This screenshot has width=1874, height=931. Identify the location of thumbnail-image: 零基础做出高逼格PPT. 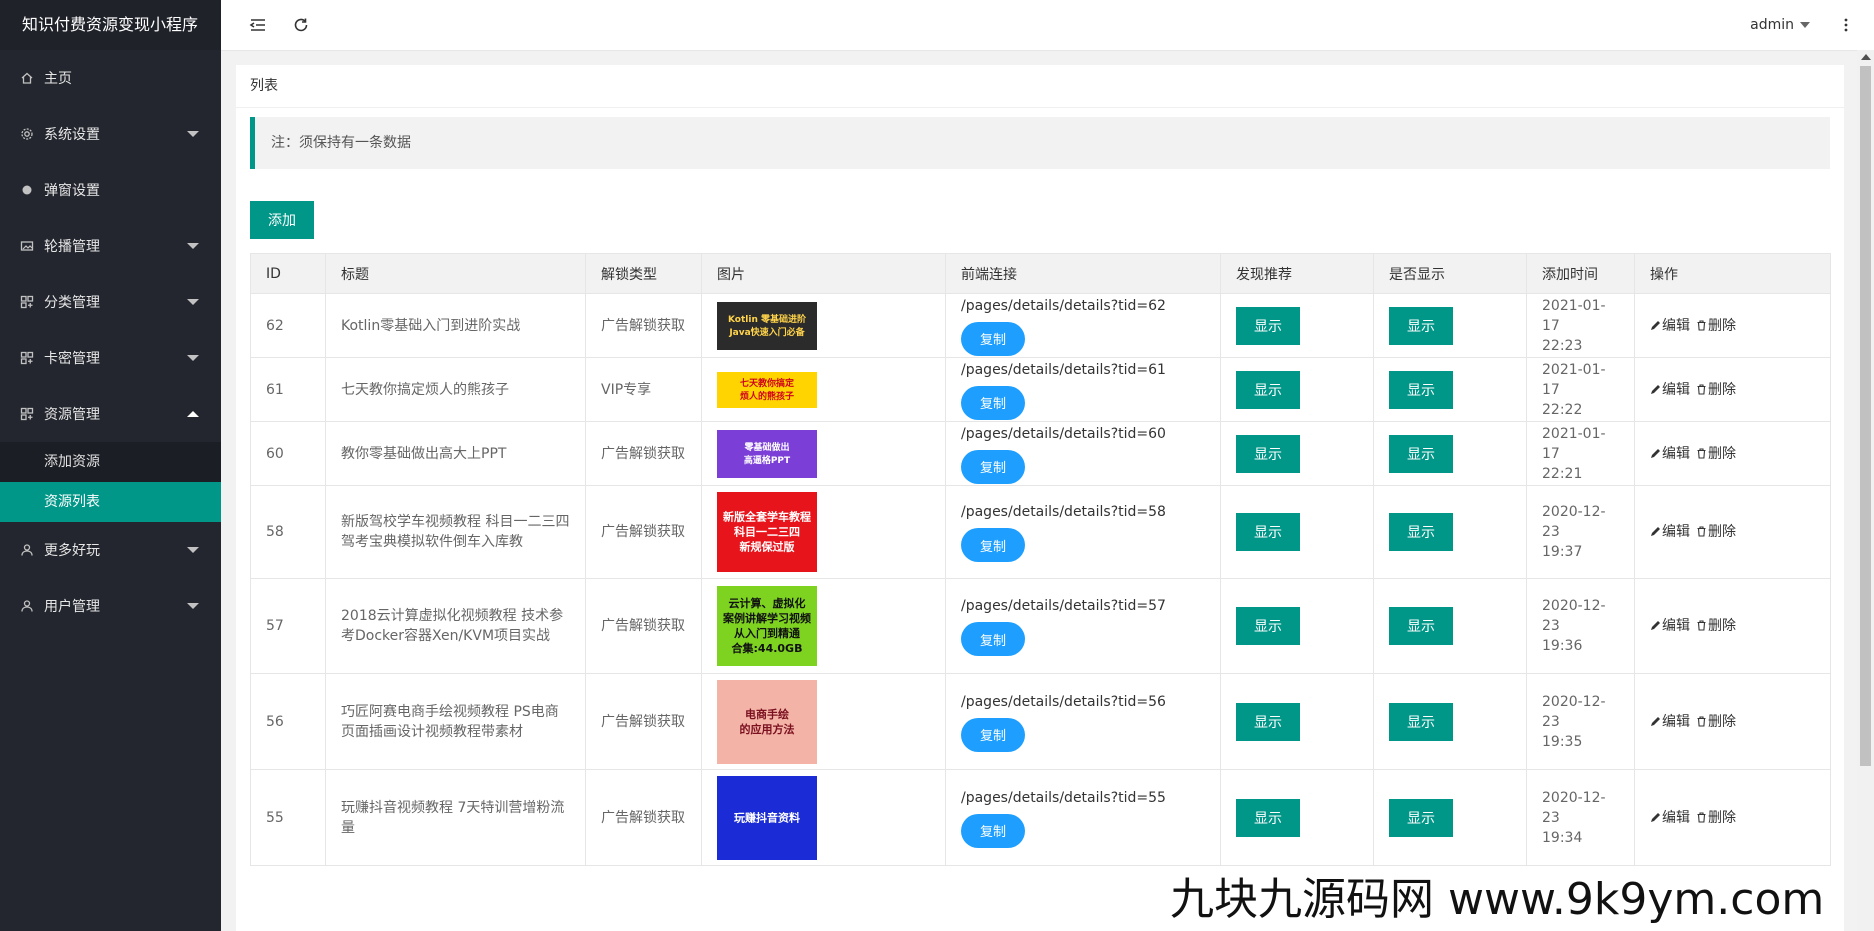
(767, 453).